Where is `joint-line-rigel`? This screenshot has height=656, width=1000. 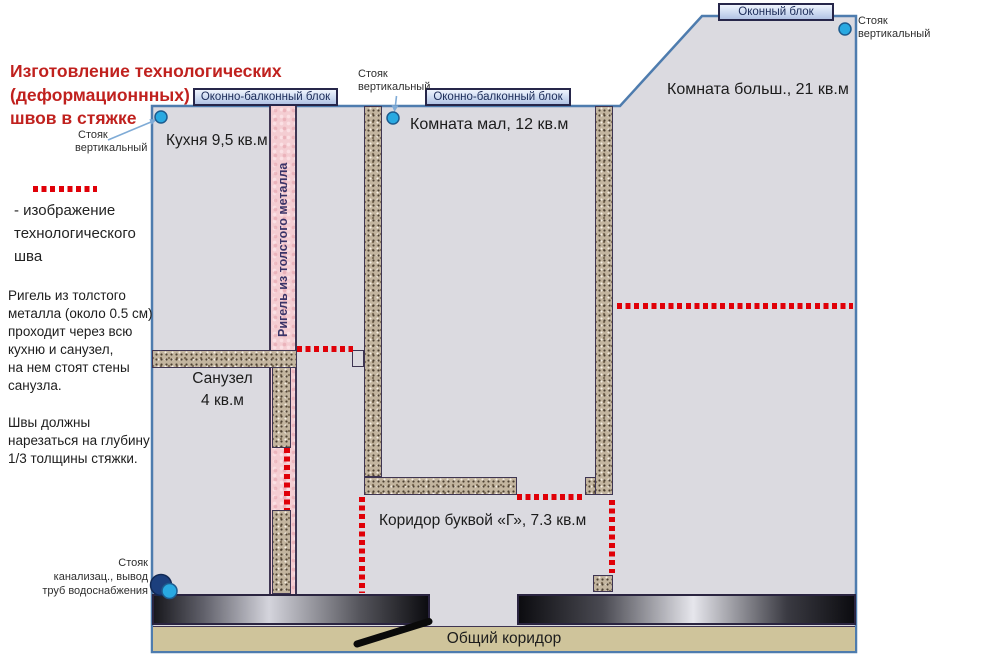
joint-line-rigel is located at coordinates (287, 479).